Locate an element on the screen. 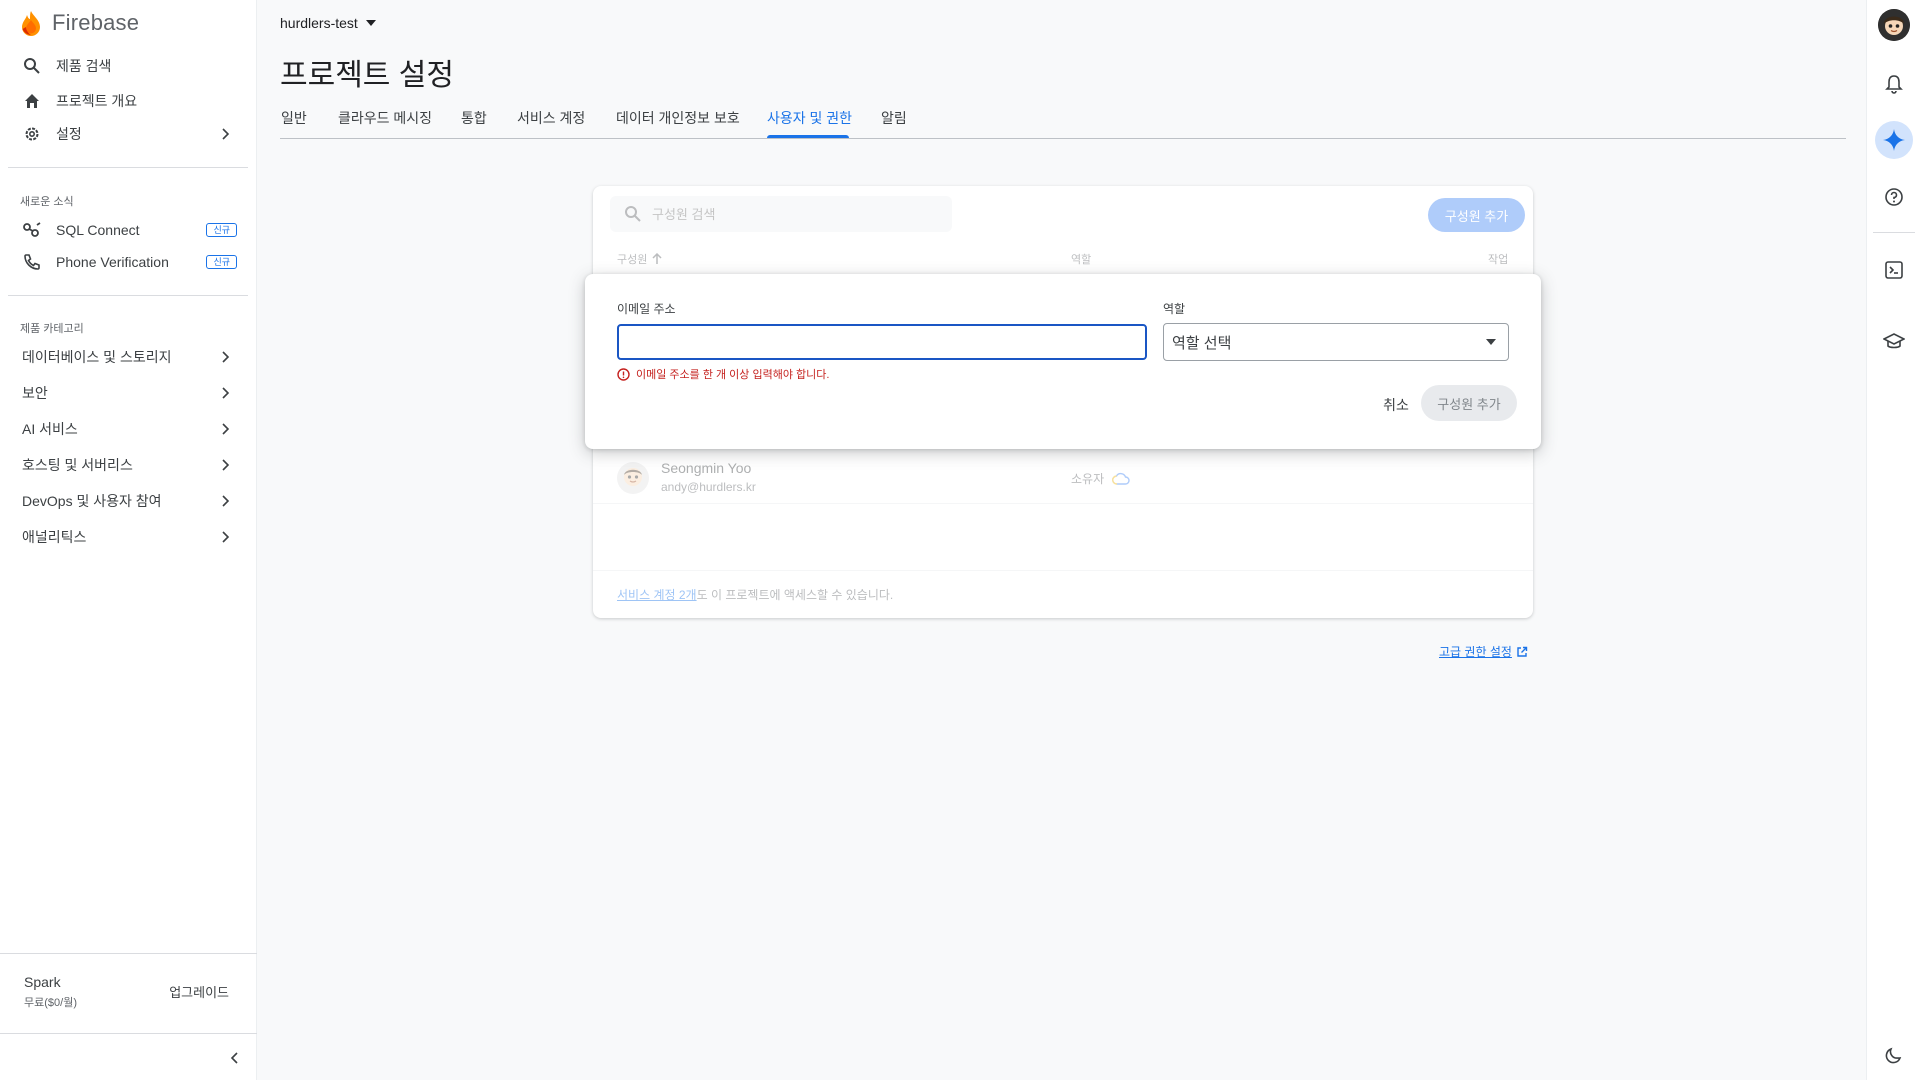  page-title: 프로젝트 설정 is located at coordinates (367, 75).